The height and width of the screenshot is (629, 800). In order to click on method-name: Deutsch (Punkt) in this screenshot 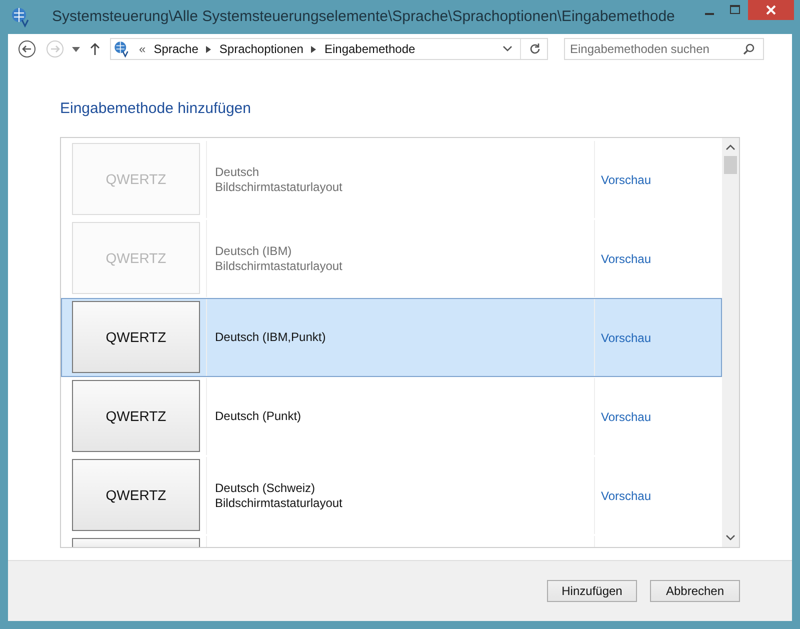, I will do `click(258, 416)`.